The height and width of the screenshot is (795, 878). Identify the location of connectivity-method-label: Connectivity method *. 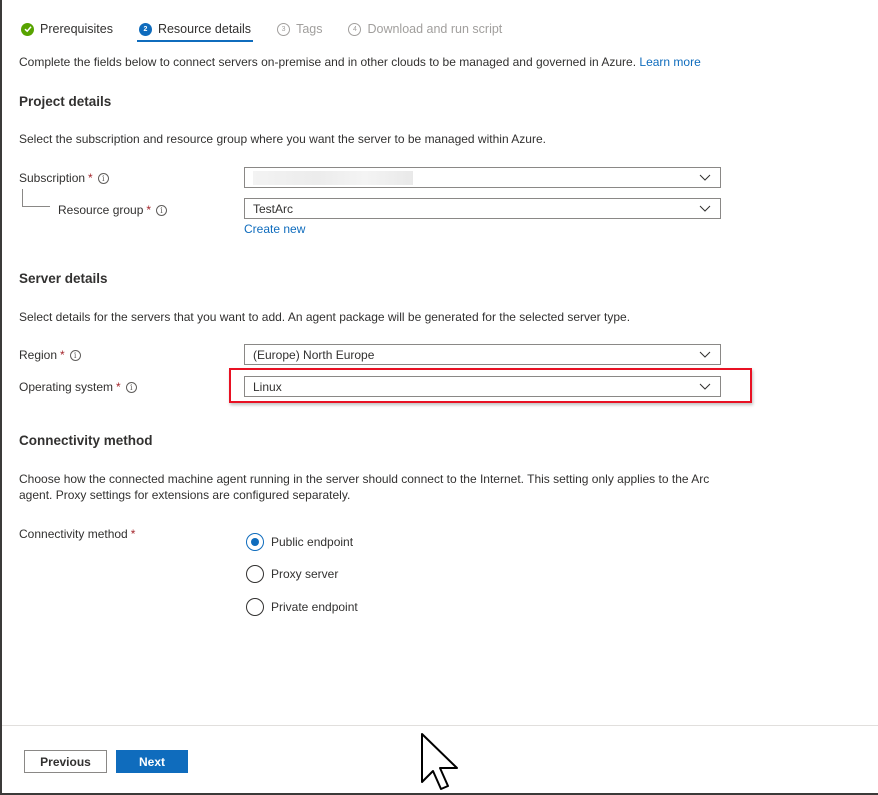
(77, 534).